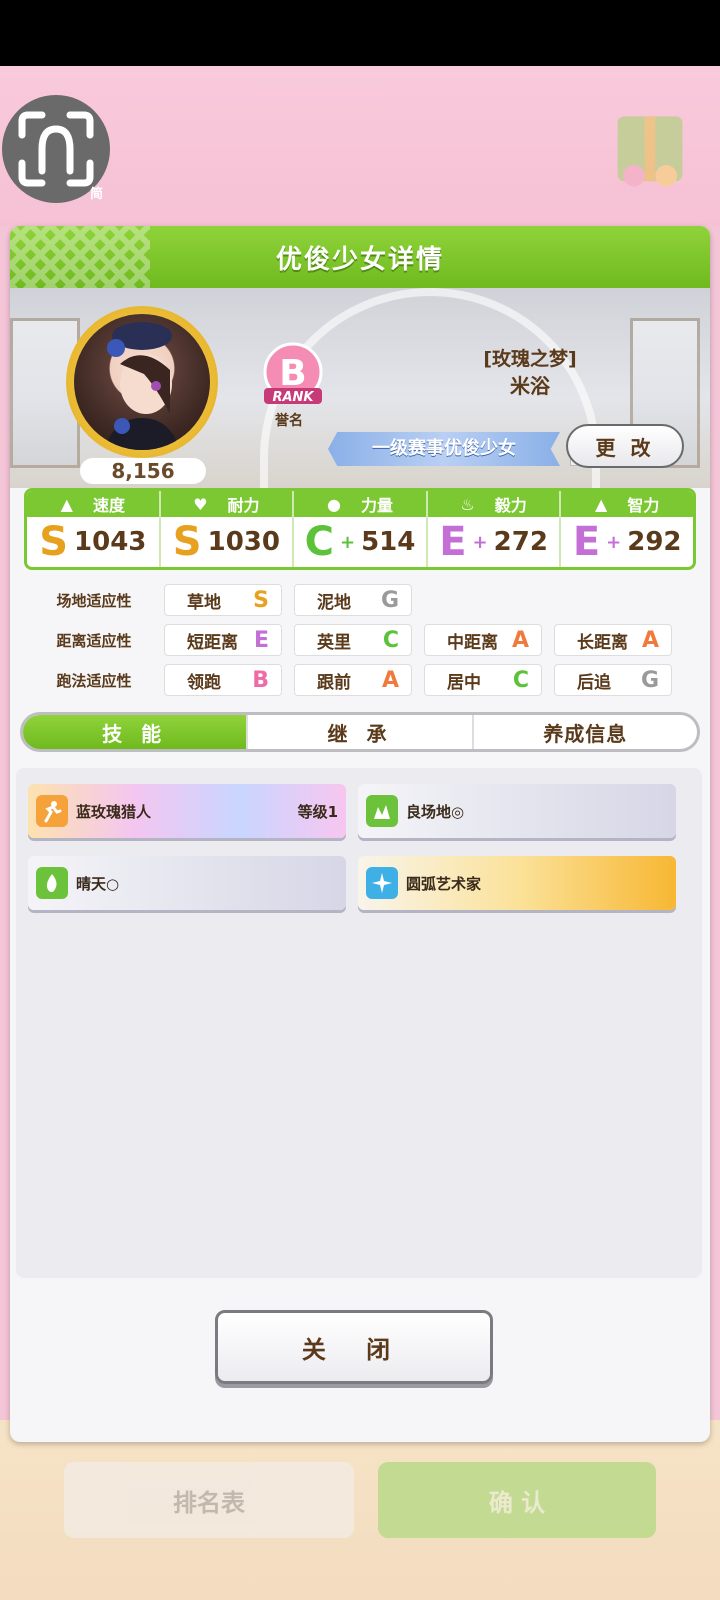 This screenshot has width=720, height=1600. I want to click on muscle-icon: ●, so click(333, 504).